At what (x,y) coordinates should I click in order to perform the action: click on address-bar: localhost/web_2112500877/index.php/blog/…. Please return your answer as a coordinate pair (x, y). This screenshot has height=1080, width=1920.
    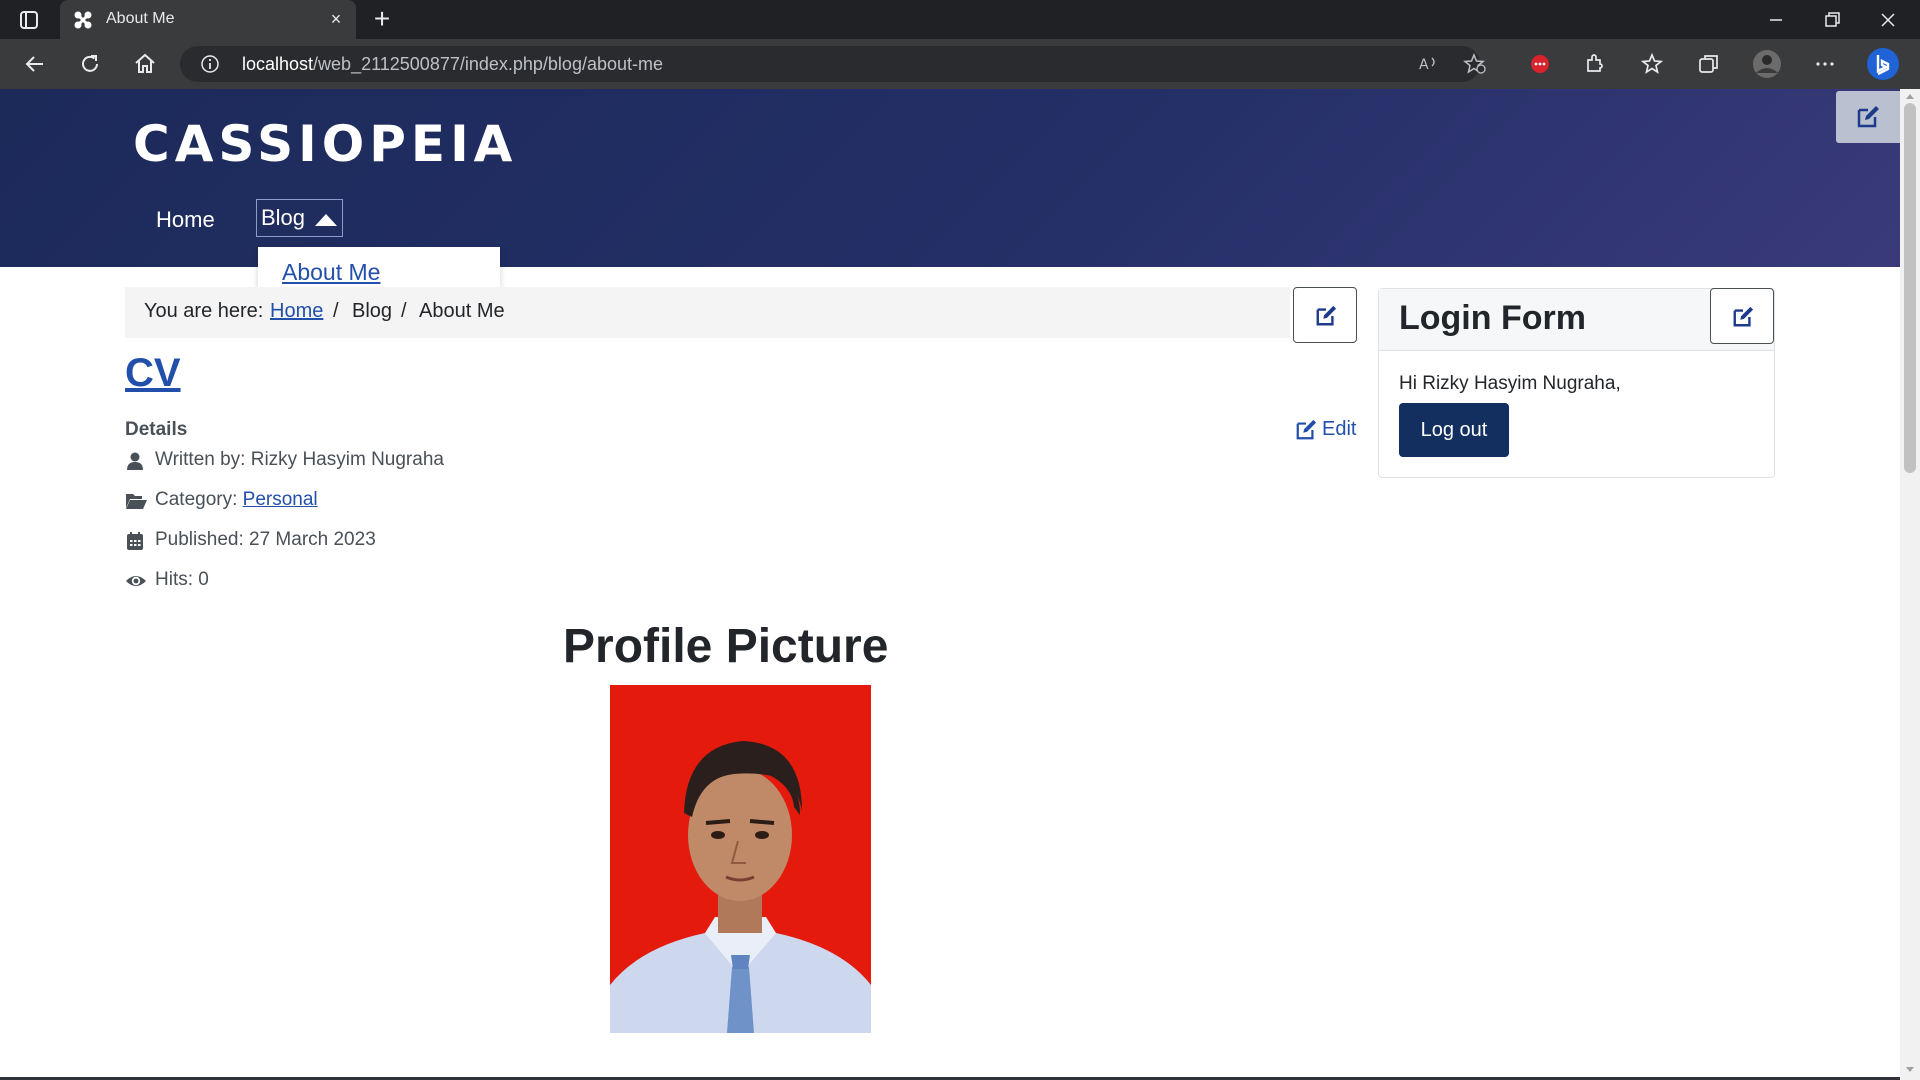
    Looking at the image, I should click on (833, 64).